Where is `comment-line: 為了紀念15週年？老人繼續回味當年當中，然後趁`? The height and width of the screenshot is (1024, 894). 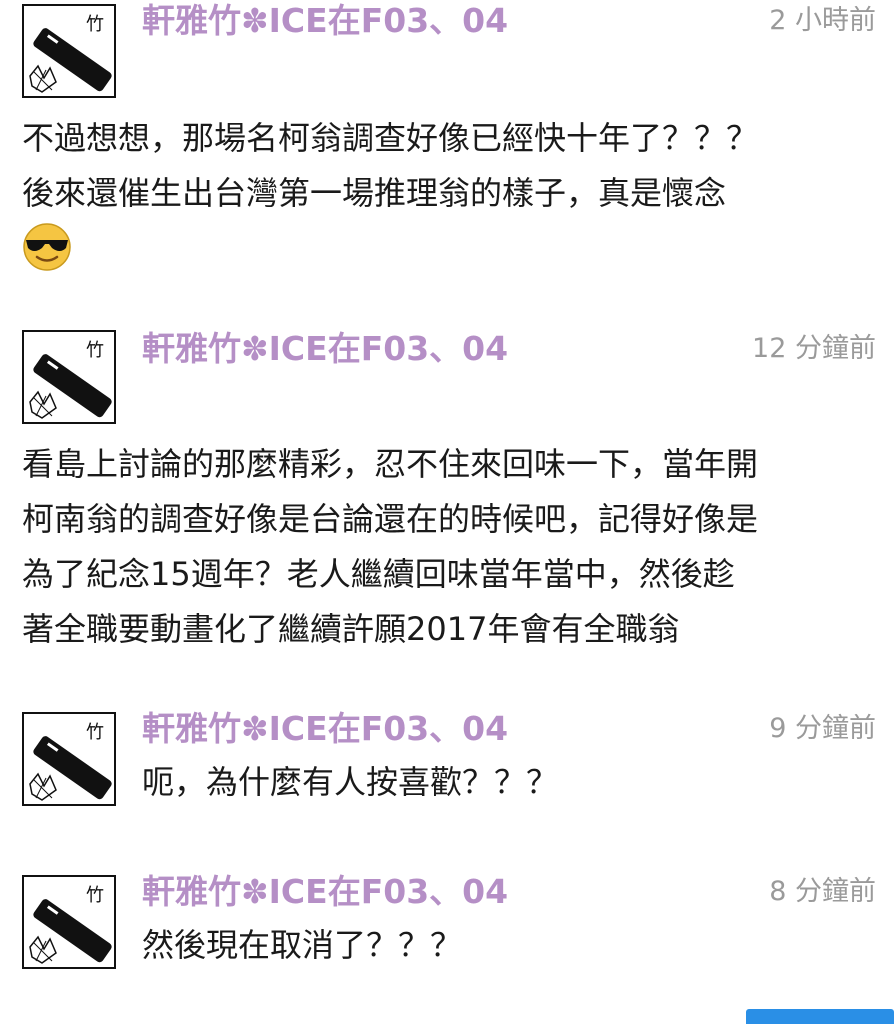
comment-line: 為了紀念15週年？老人繼續回味當年當中，然後趁 is located at coordinates (378, 574).